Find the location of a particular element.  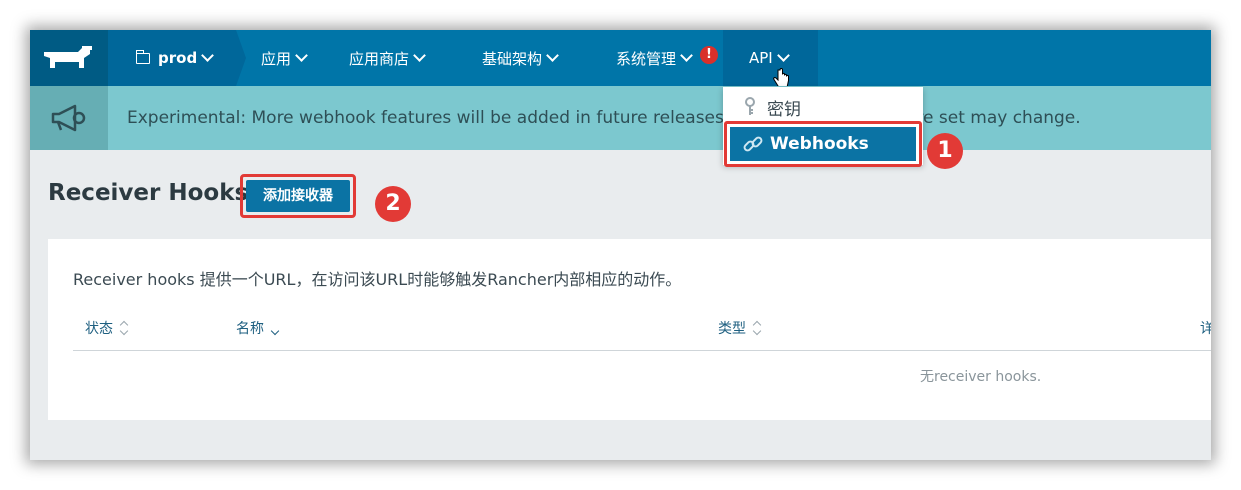

top-nav: prod 应用 应用商店 基础架构 系统管理 ! API is located at coordinates (620, 59).